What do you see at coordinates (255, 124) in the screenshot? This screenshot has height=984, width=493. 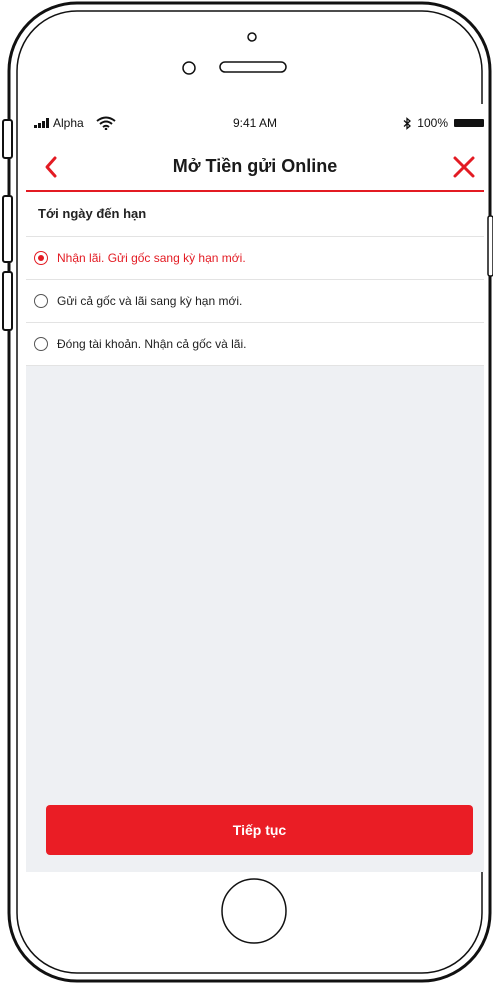 I see `status-bar: Alpha 9:41 AM 100%` at bounding box center [255, 124].